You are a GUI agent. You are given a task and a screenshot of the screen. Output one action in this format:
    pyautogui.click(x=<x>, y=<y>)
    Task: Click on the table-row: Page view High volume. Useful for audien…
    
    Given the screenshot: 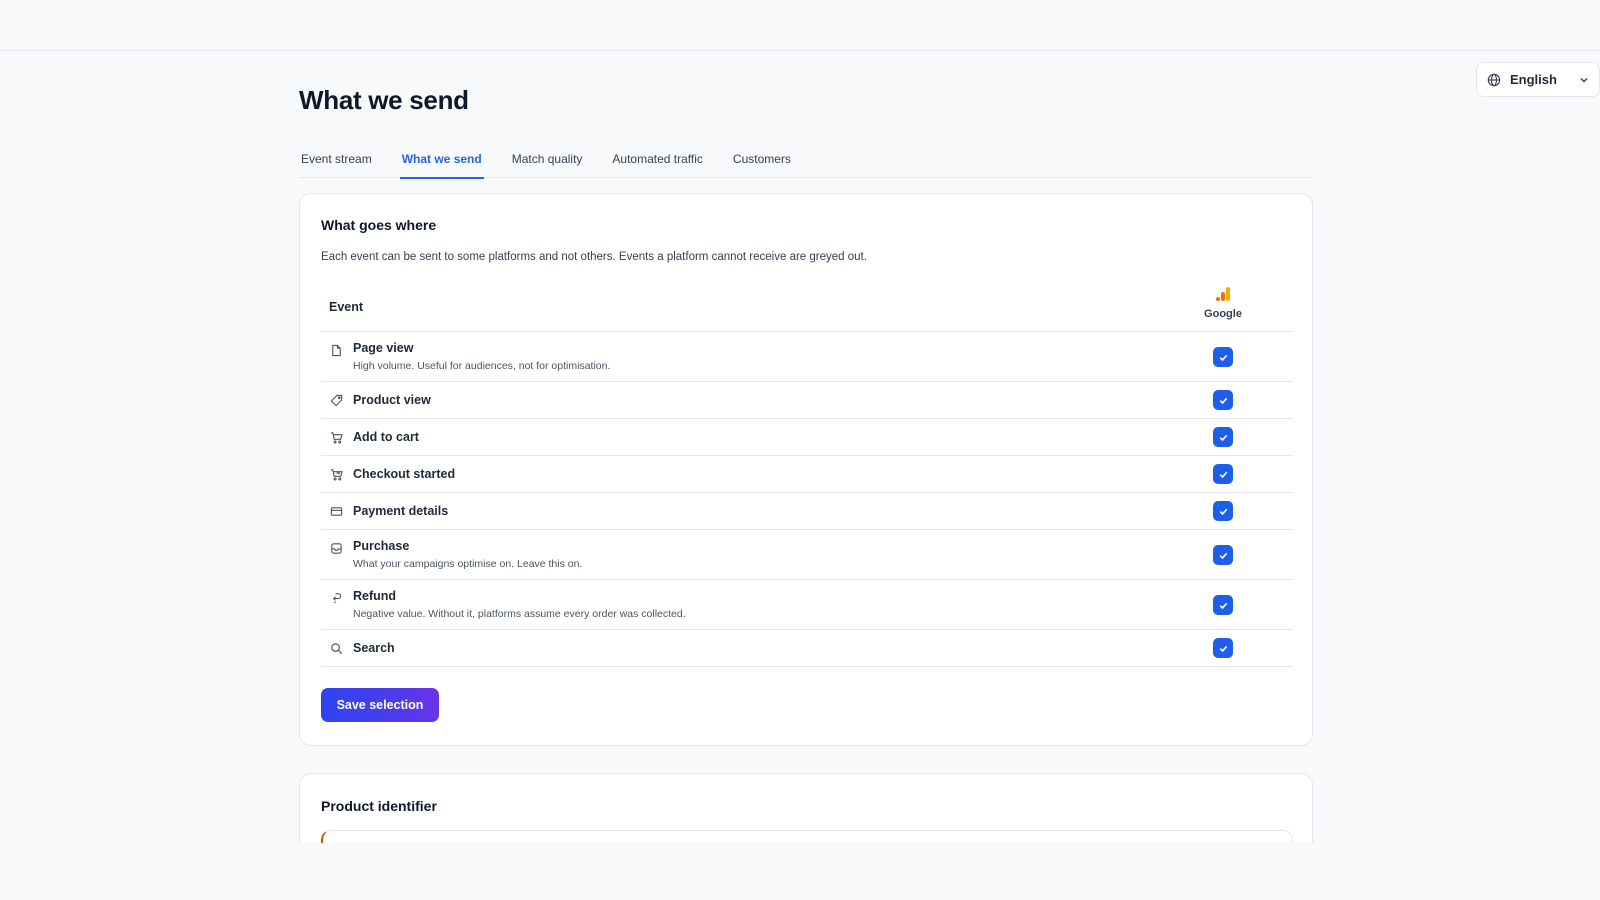 What is the action you would take?
    pyautogui.click(x=807, y=357)
    